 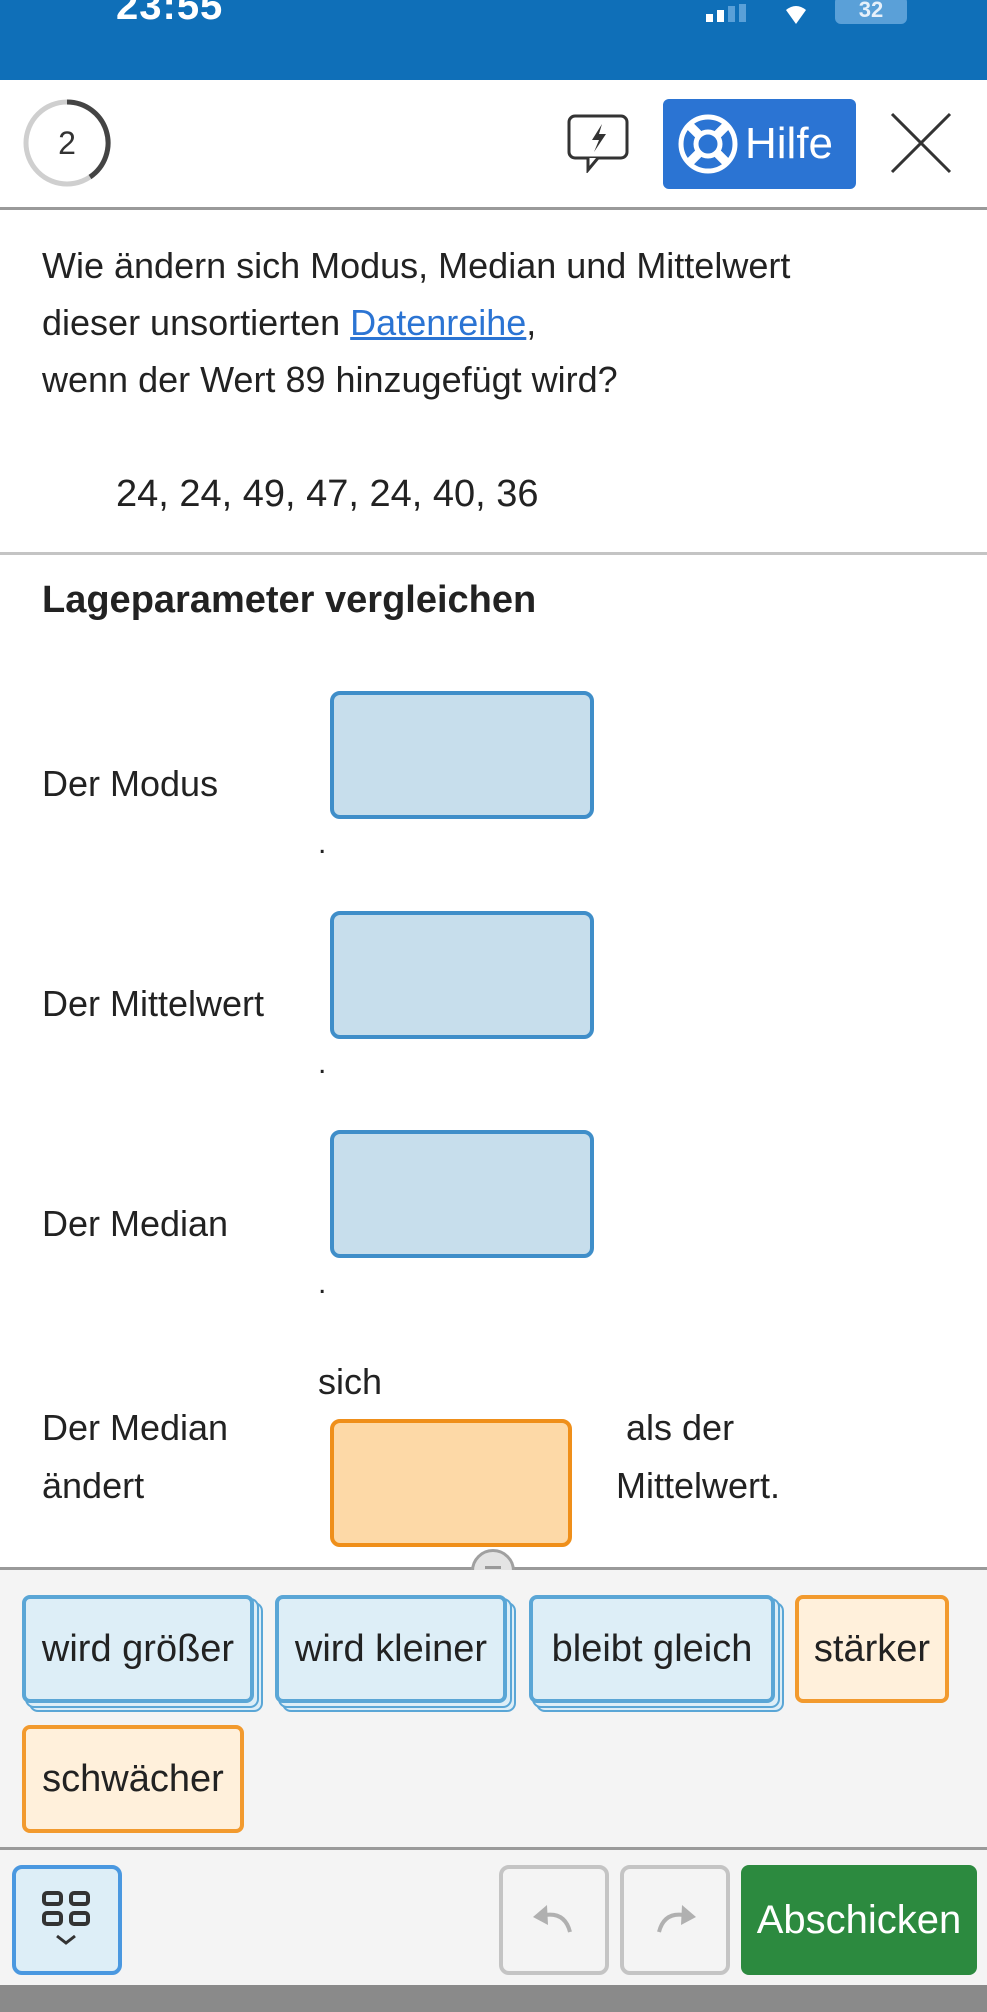 What do you see at coordinates (493, 1998) in the screenshot?
I see `system-navigation-strip` at bounding box center [493, 1998].